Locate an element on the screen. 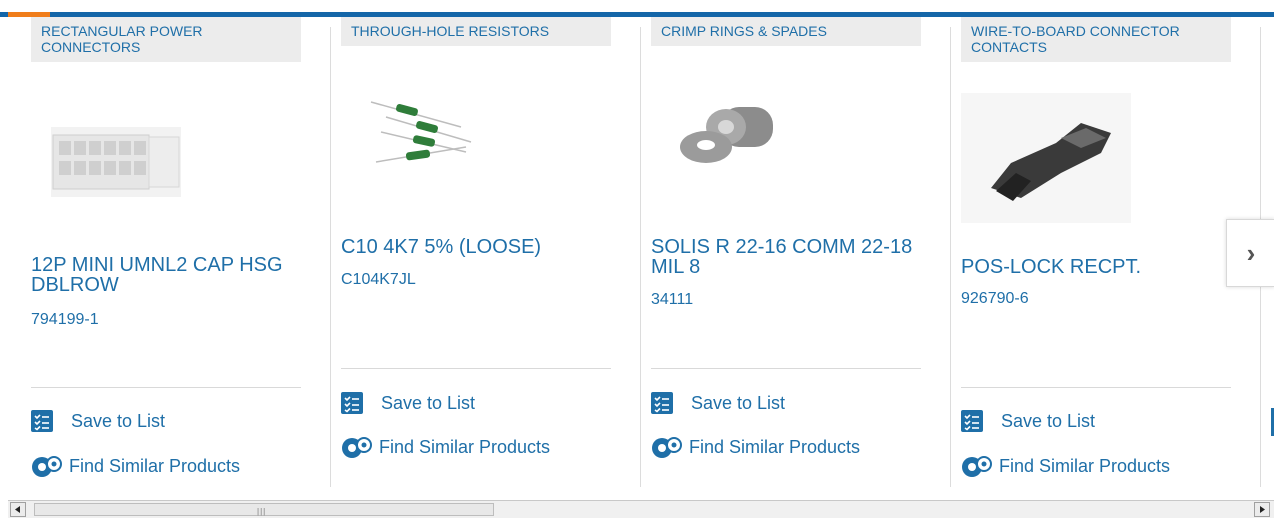 The height and width of the screenshot is (521, 1274). horizontal-scrollbar: ||| is located at coordinates (641, 509).